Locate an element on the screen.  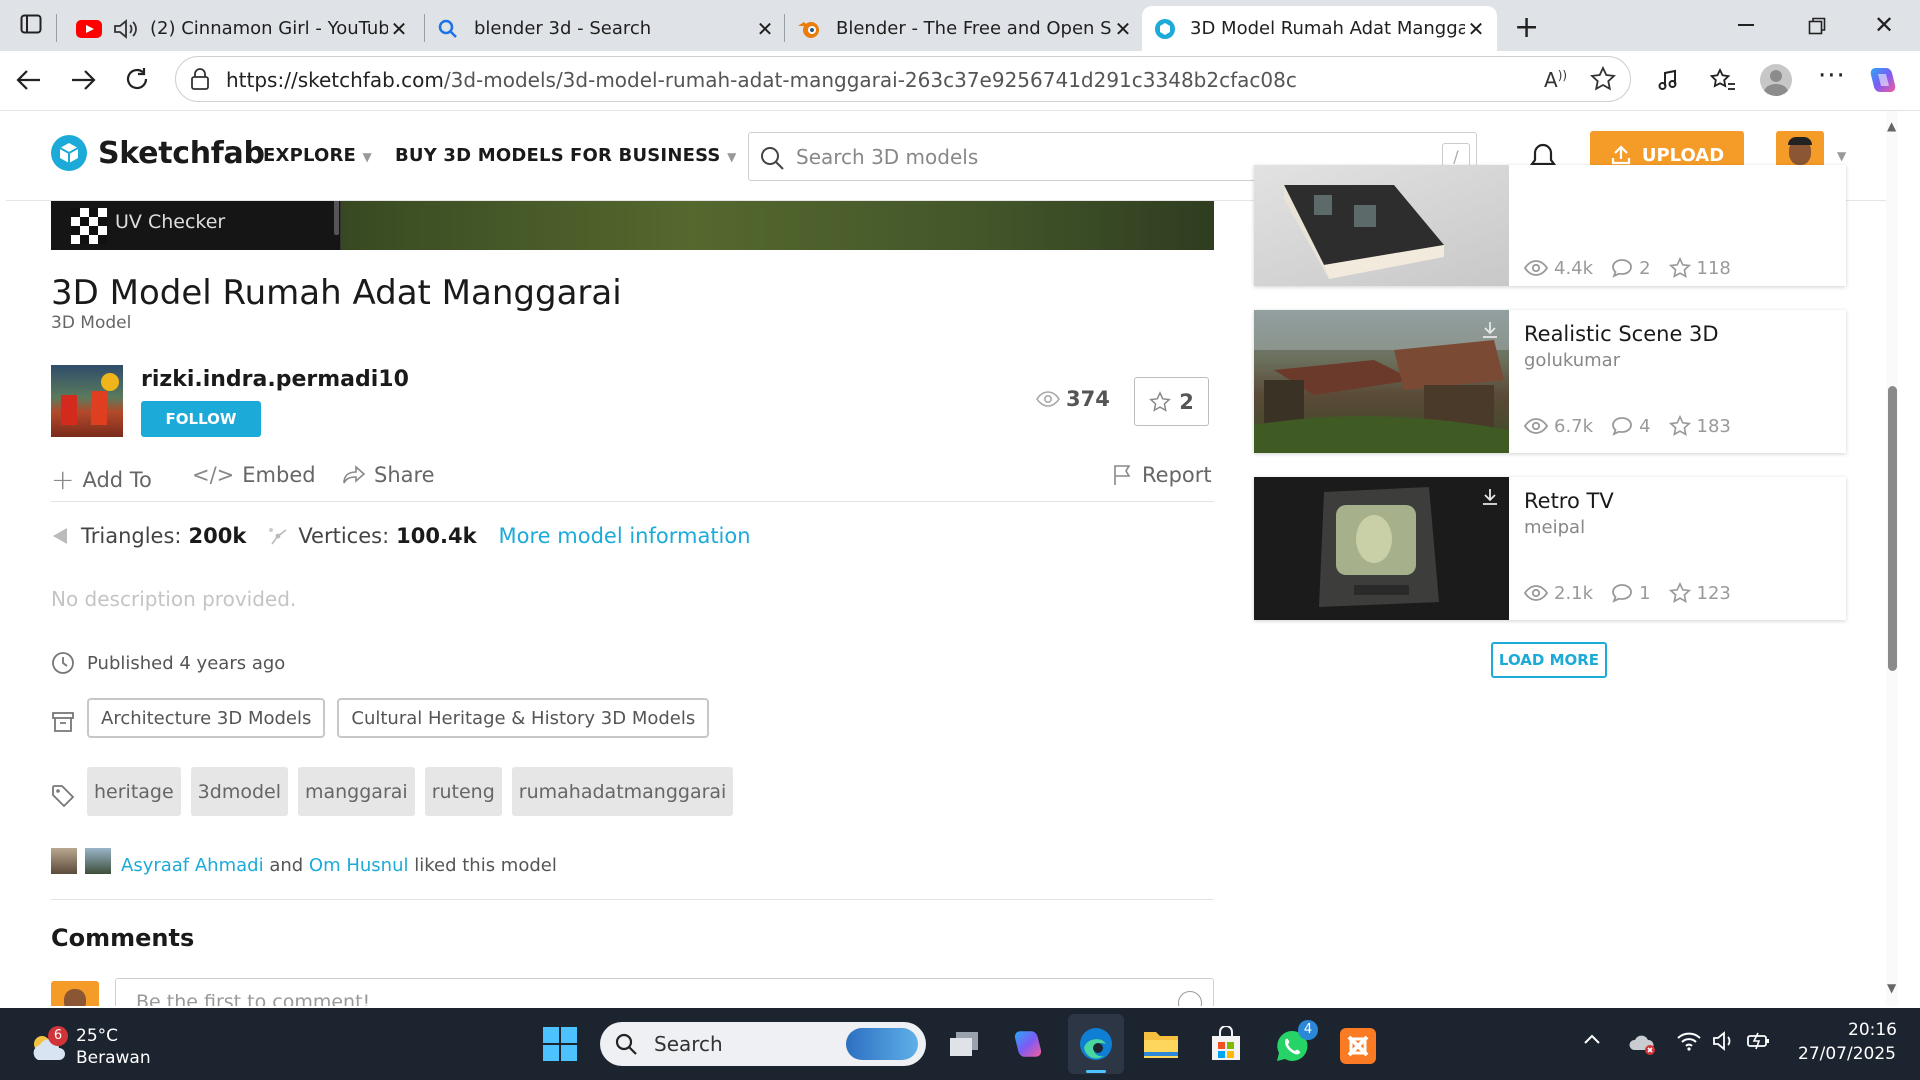
tag-chip: manggarai is located at coordinates (356, 791).